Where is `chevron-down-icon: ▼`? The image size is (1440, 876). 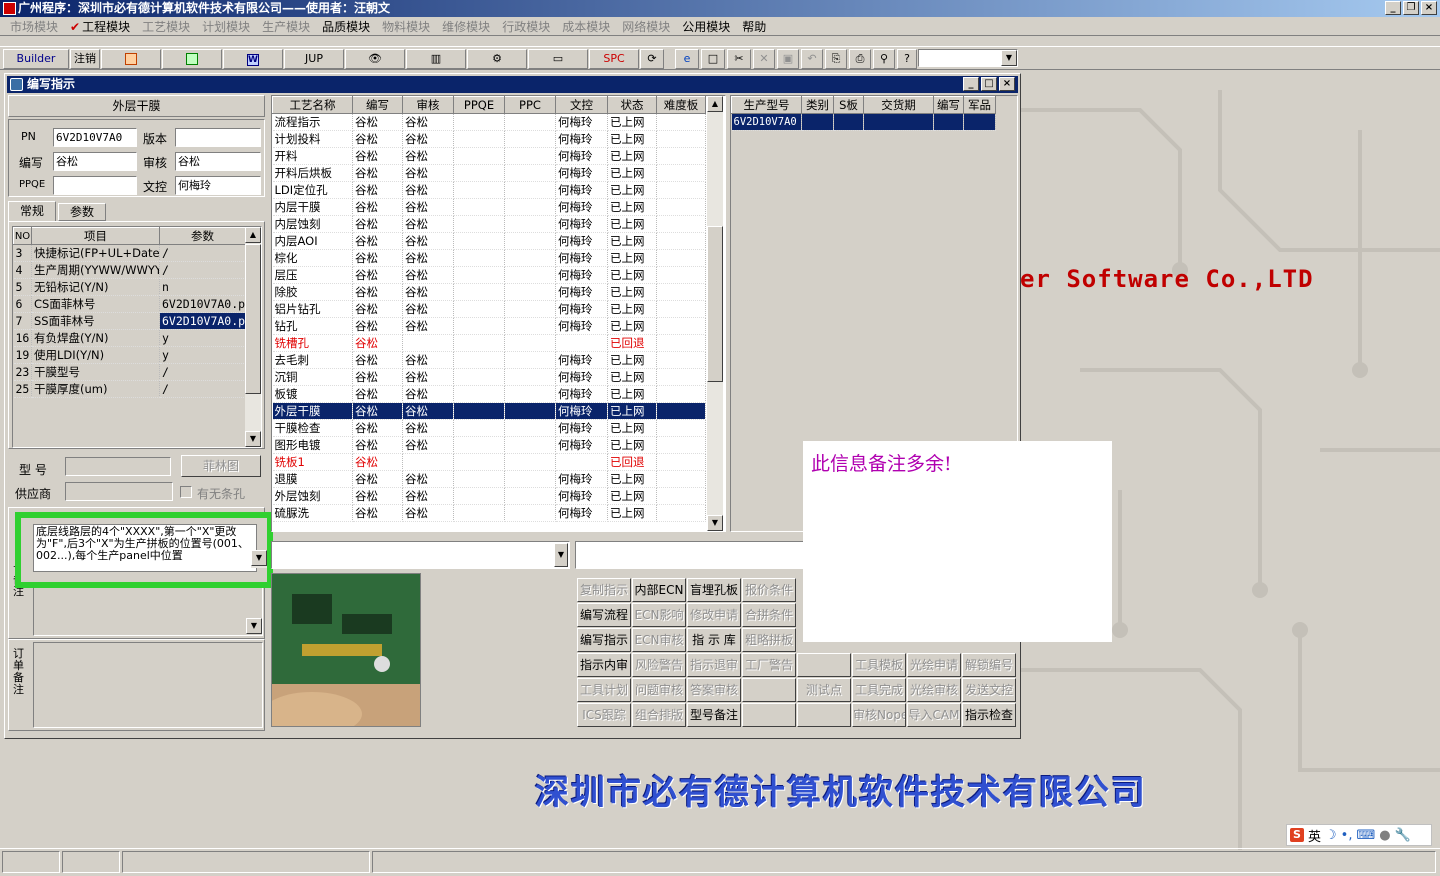
chevron-down-icon: ▼ is located at coordinates (561, 555).